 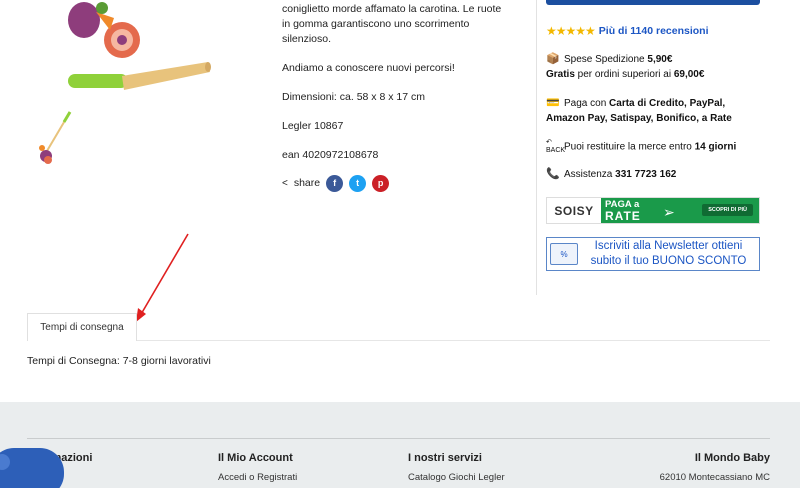 What do you see at coordinates (56, 139) in the screenshot?
I see `product-thumbnail` at bounding box center [56, 139].